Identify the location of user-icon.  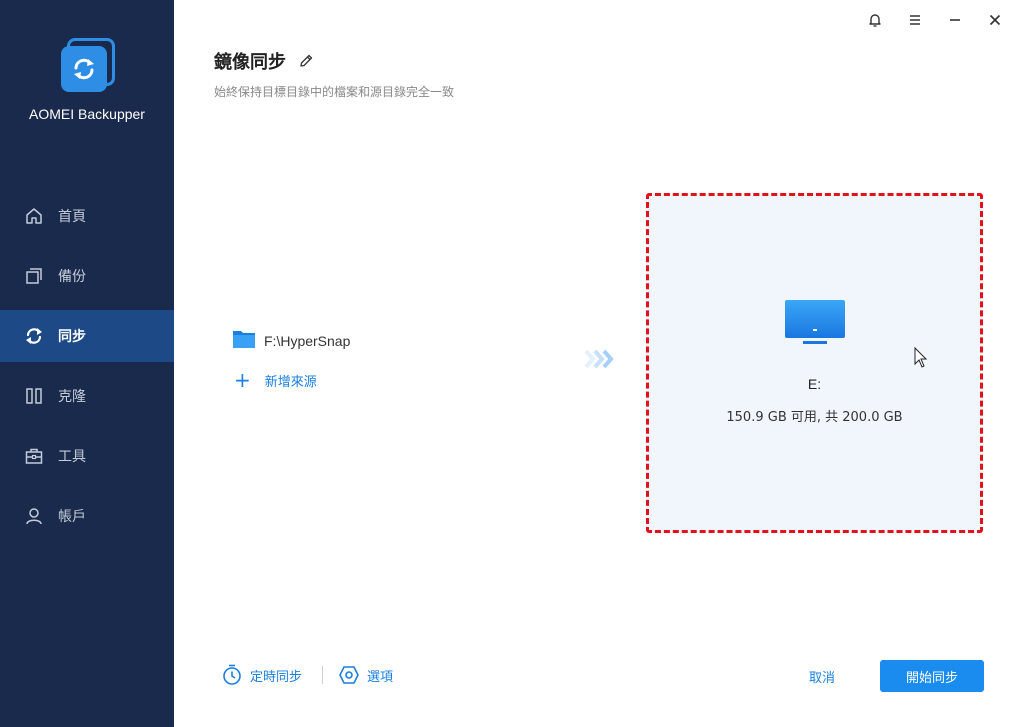
(34, 516).